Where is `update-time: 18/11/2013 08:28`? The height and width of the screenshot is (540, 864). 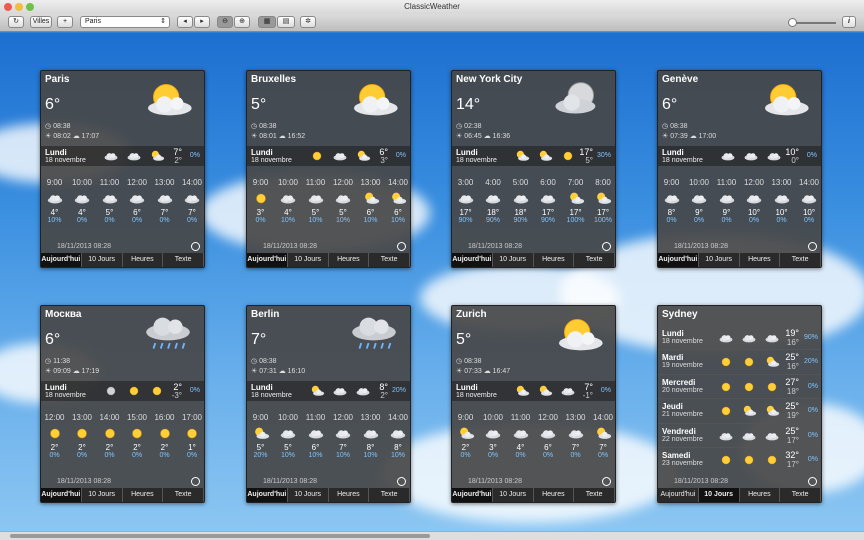 update-time: 18/11/2013 08:28 is located at coordinates (290, 481).